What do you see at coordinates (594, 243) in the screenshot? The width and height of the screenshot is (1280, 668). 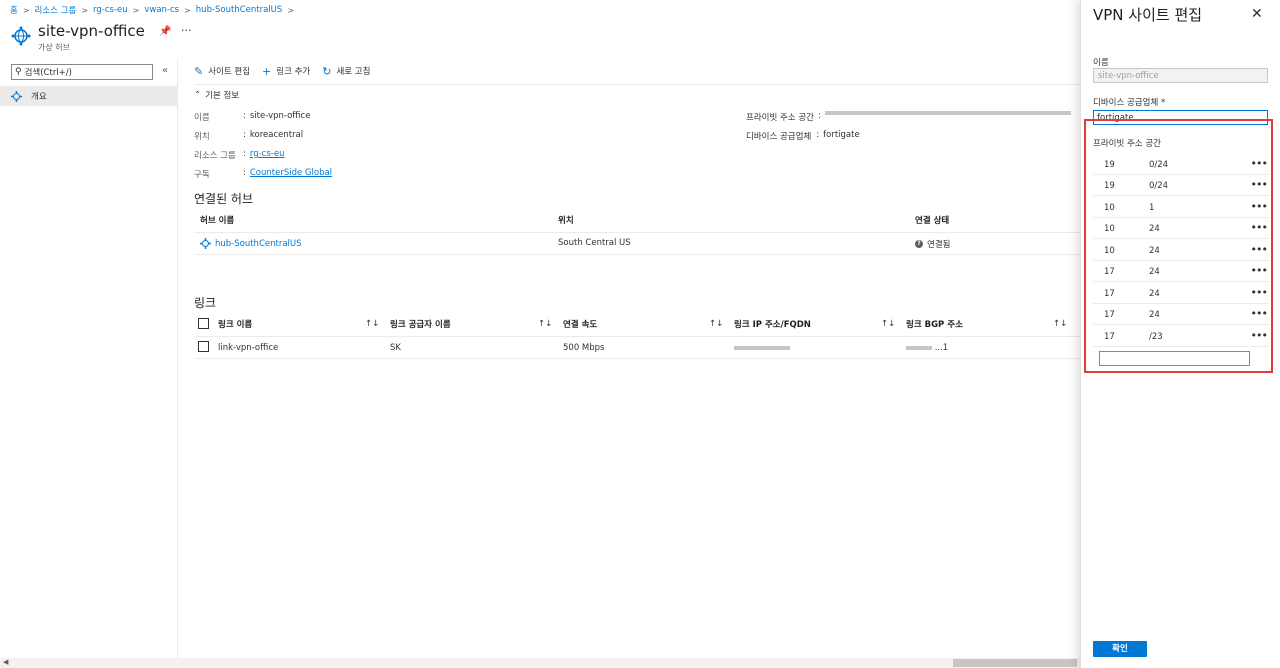 I see `hub-location-cell: South Central US` at bounding box center [594, 243].